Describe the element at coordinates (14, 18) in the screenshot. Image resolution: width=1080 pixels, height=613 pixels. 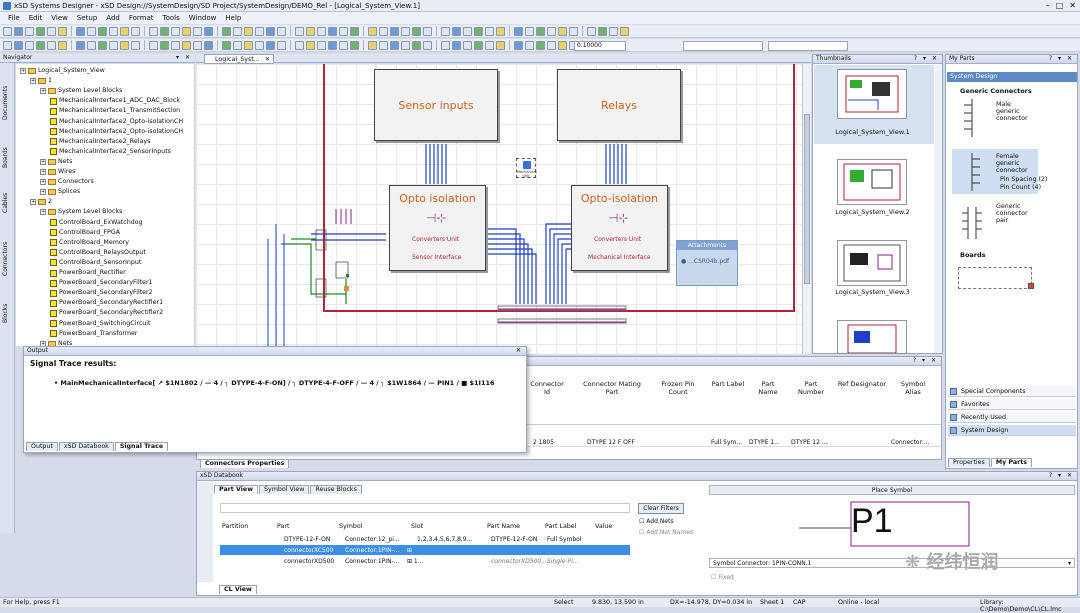
I see `menu-file: File` at that location.